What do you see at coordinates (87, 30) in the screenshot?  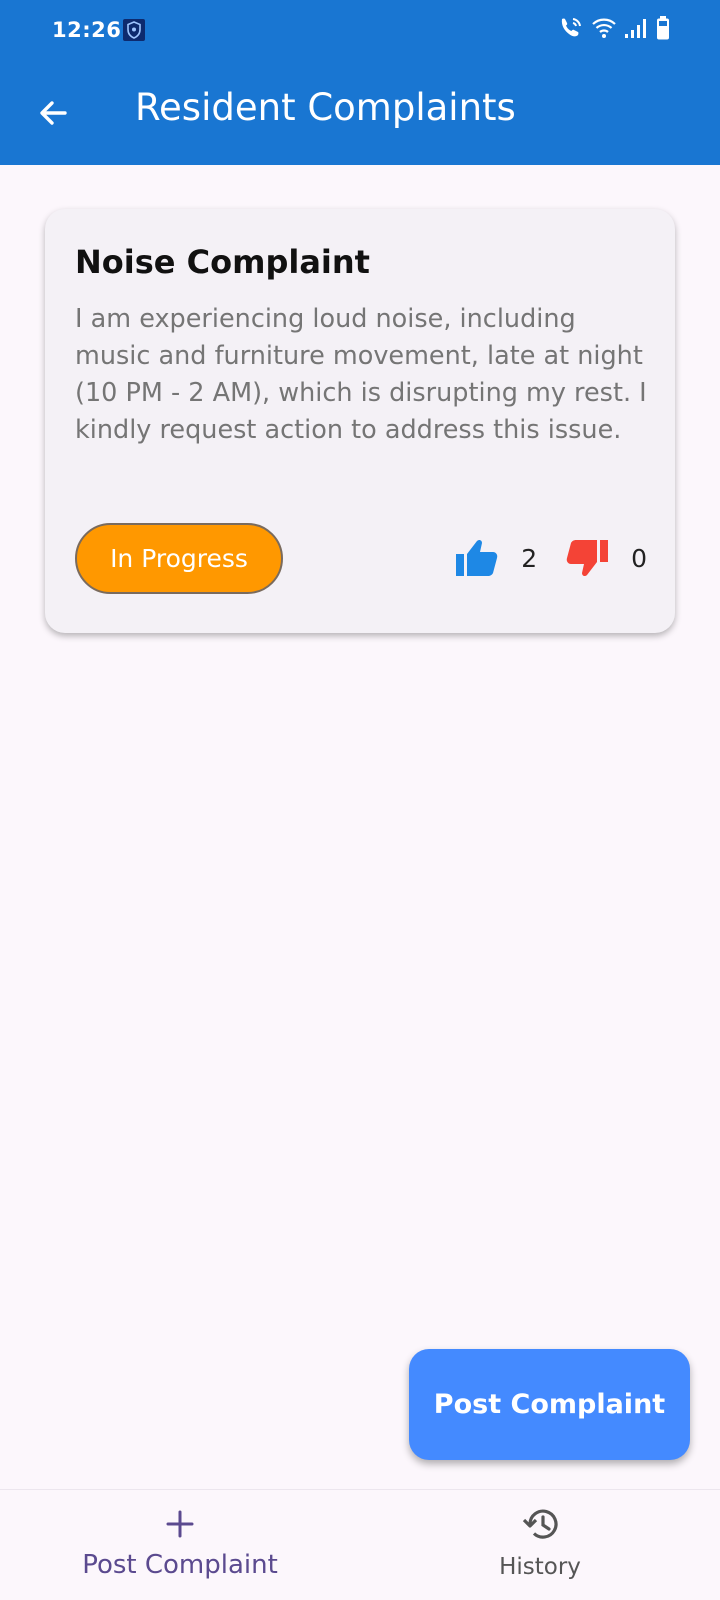 I see `status-time: 12:26` at bounding box center [87, 30].